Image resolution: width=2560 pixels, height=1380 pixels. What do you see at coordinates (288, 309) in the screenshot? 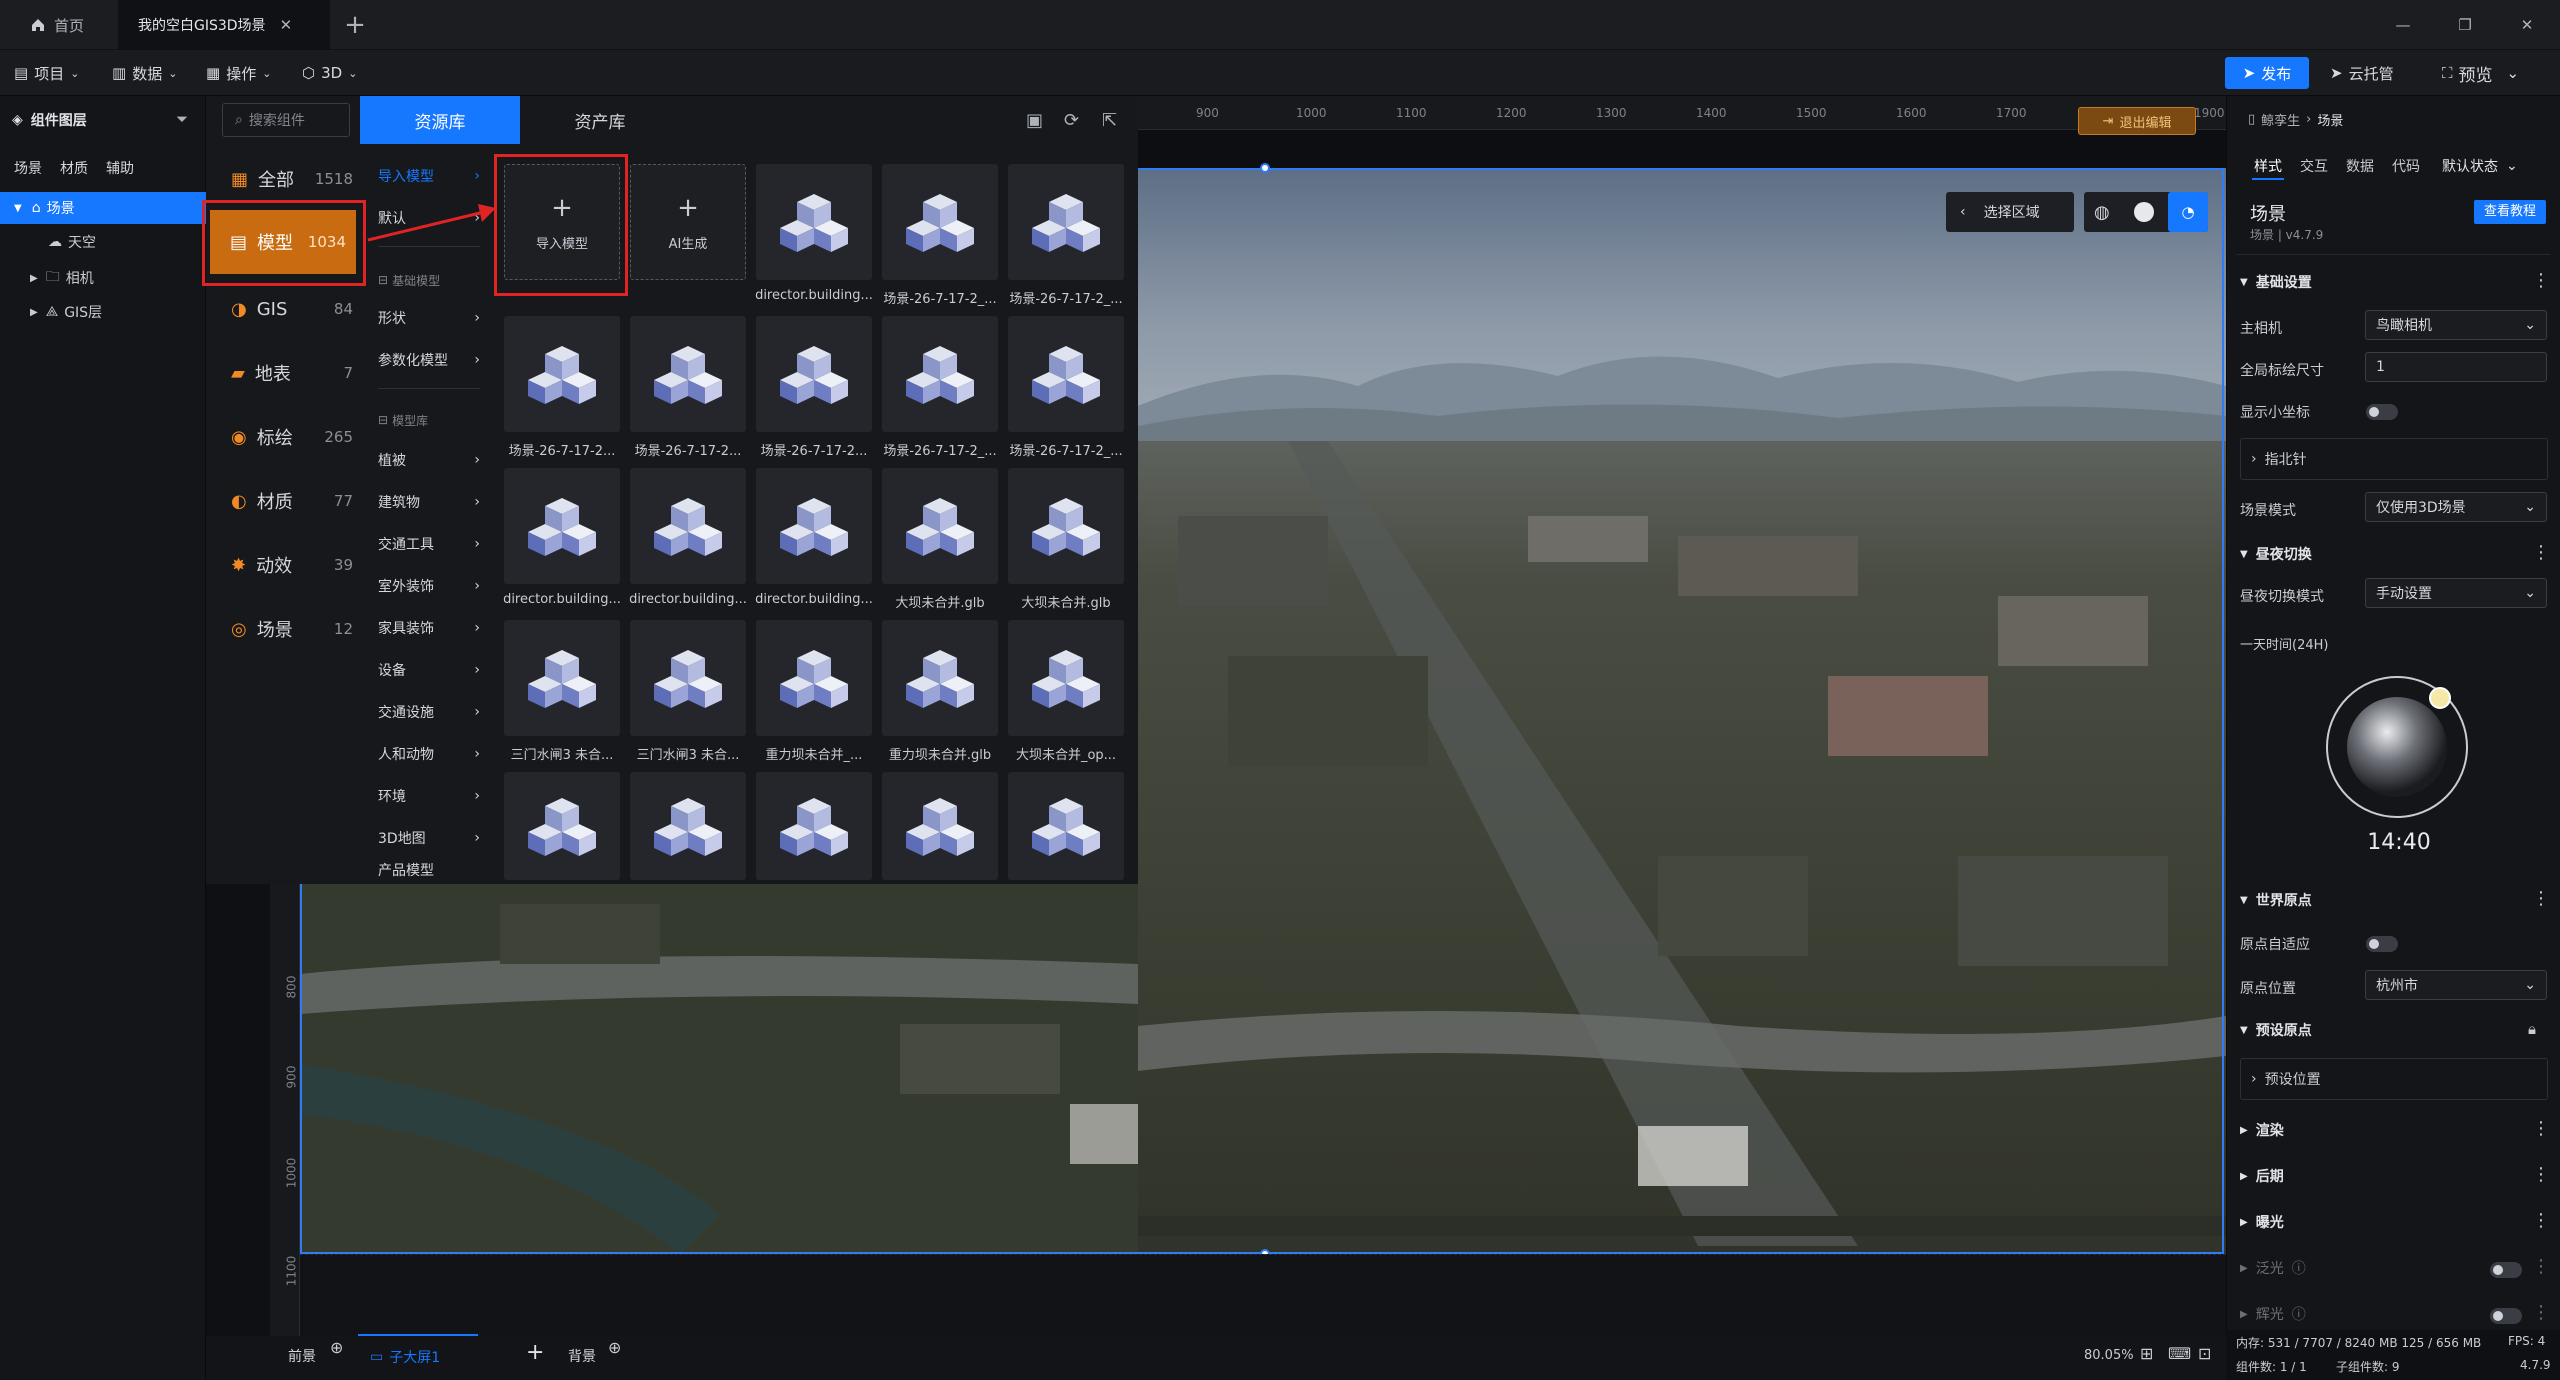
I see `category-gis: ◑ GIS 84` at bounding box center [288, 309].